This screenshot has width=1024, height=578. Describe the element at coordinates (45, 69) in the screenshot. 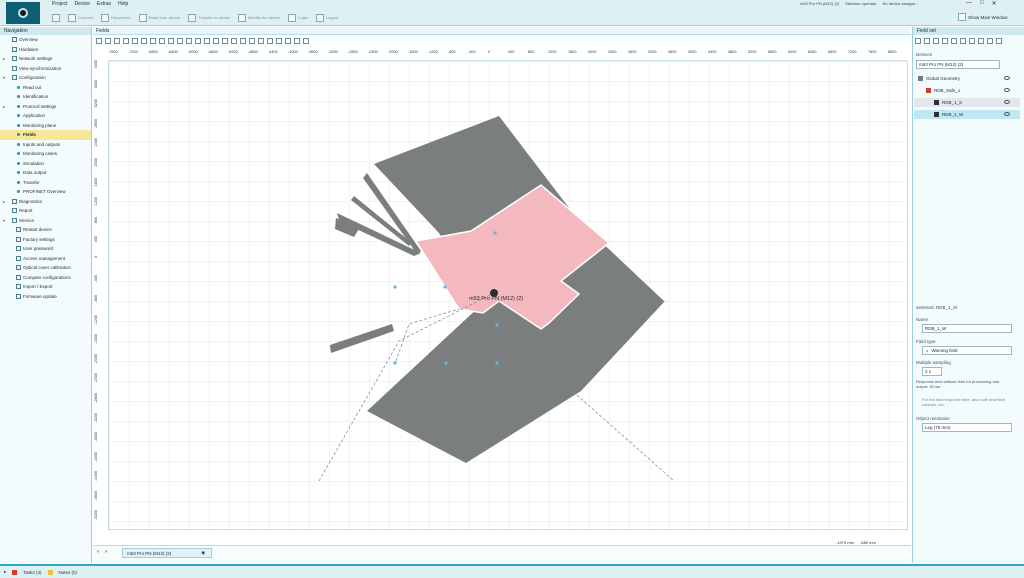

I see `nav-item-view-synchronization: View synchronization` at that location.